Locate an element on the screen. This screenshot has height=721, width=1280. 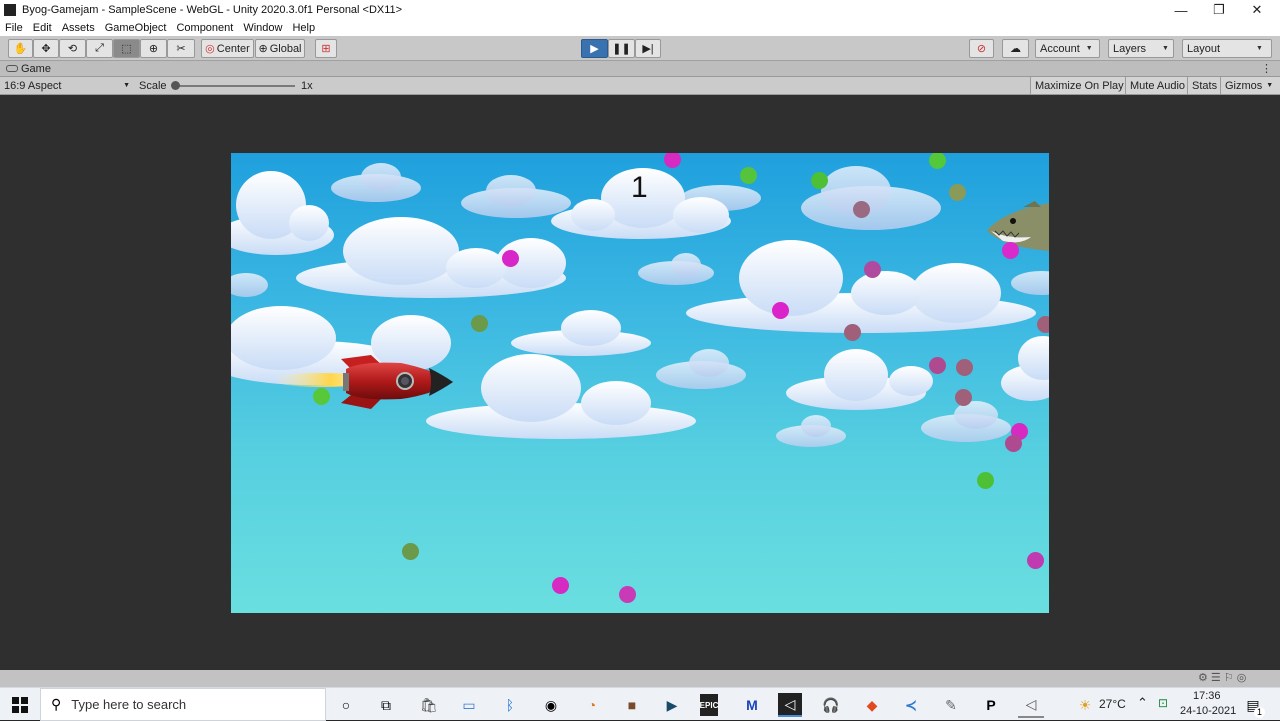
scale-tool-icon: ⤢ is located at coordinates (99, 48).